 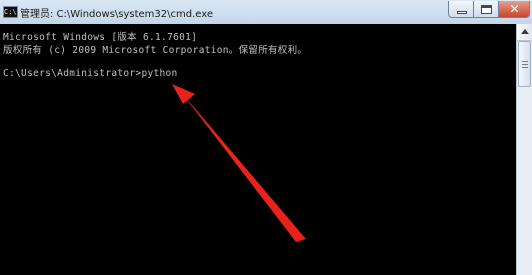 What do you see at coordinates (243, 167) in the screenshot?
I see `arrow-shaft` at bounding box center [243, 167].